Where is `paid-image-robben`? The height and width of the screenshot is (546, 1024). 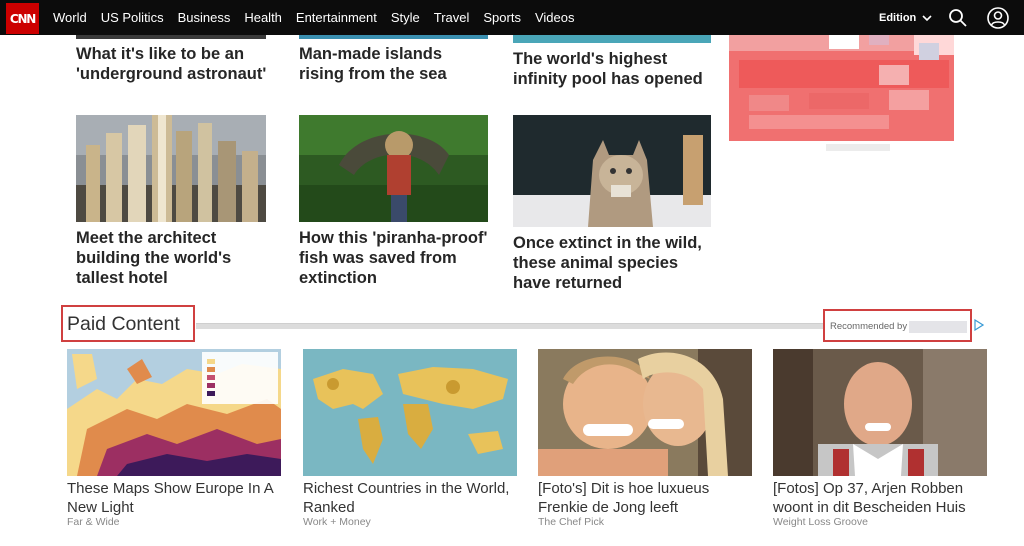 paid-image-robben is located at coordinates (880, 412).